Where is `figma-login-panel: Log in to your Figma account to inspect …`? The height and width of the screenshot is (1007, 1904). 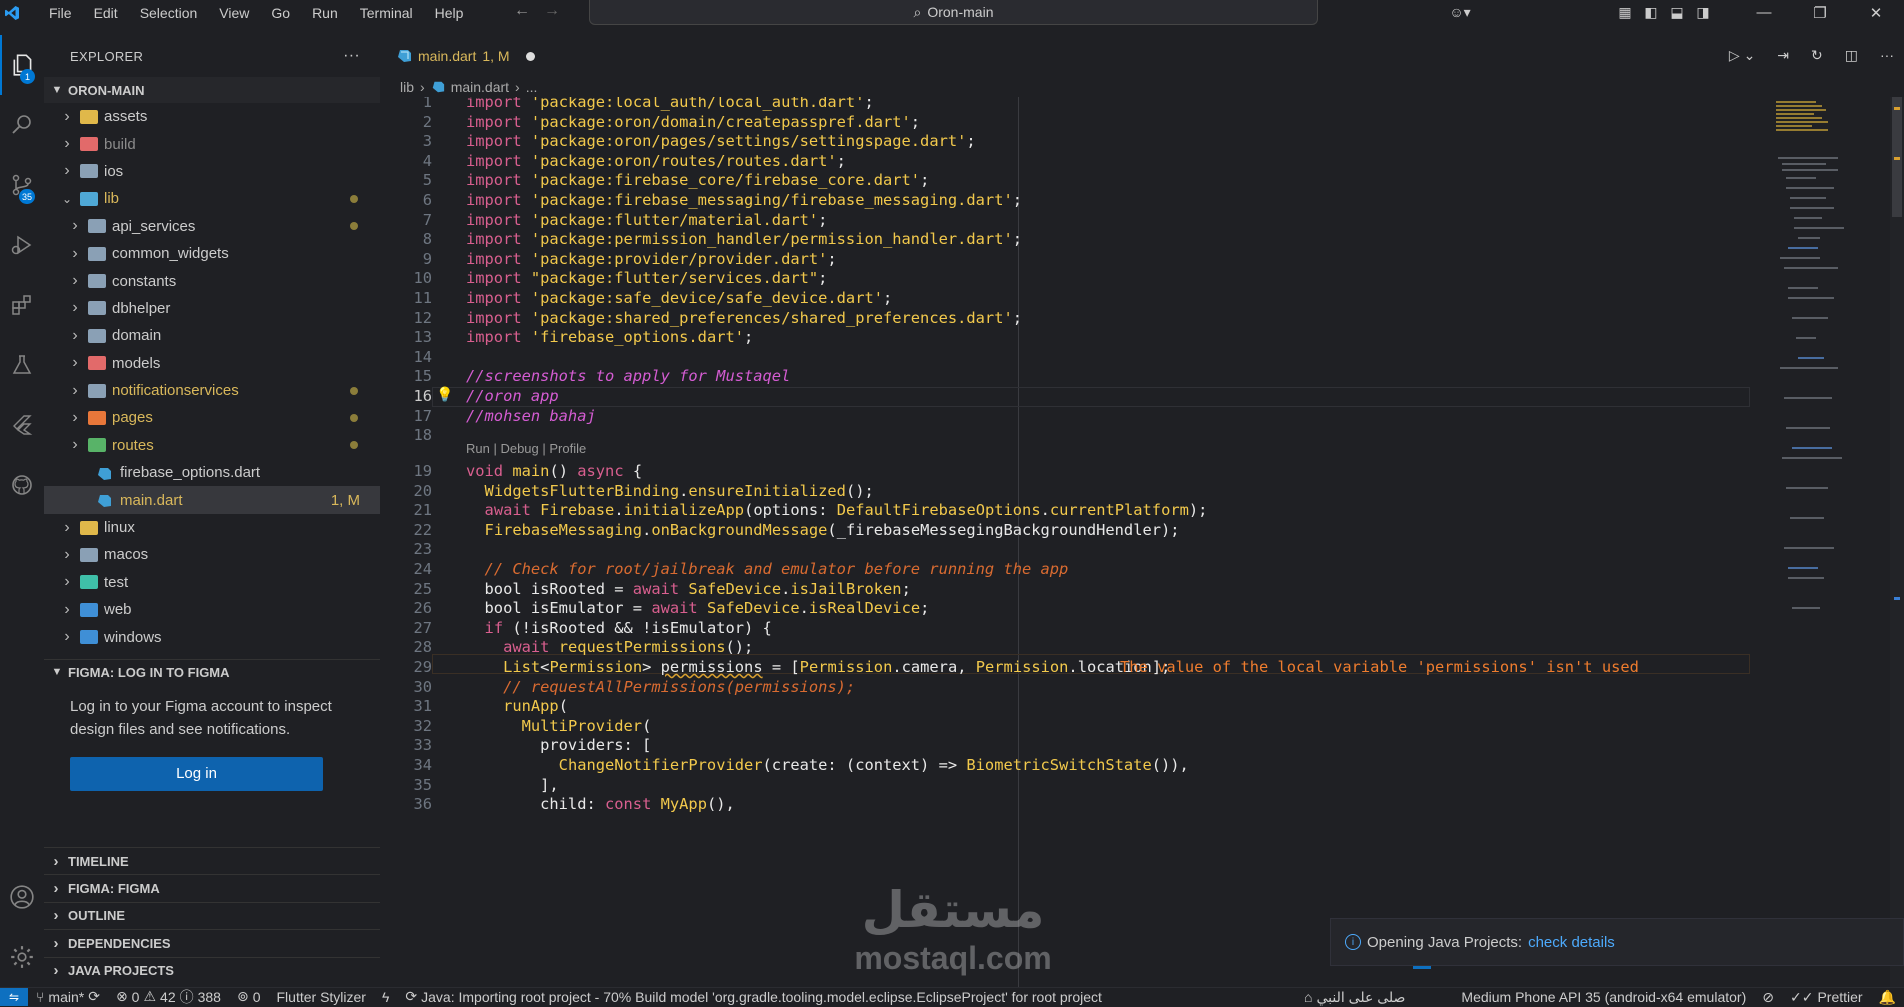 figma-login-panel: Log in to your Figma account to inspect … is located at coordinates (212, 738).